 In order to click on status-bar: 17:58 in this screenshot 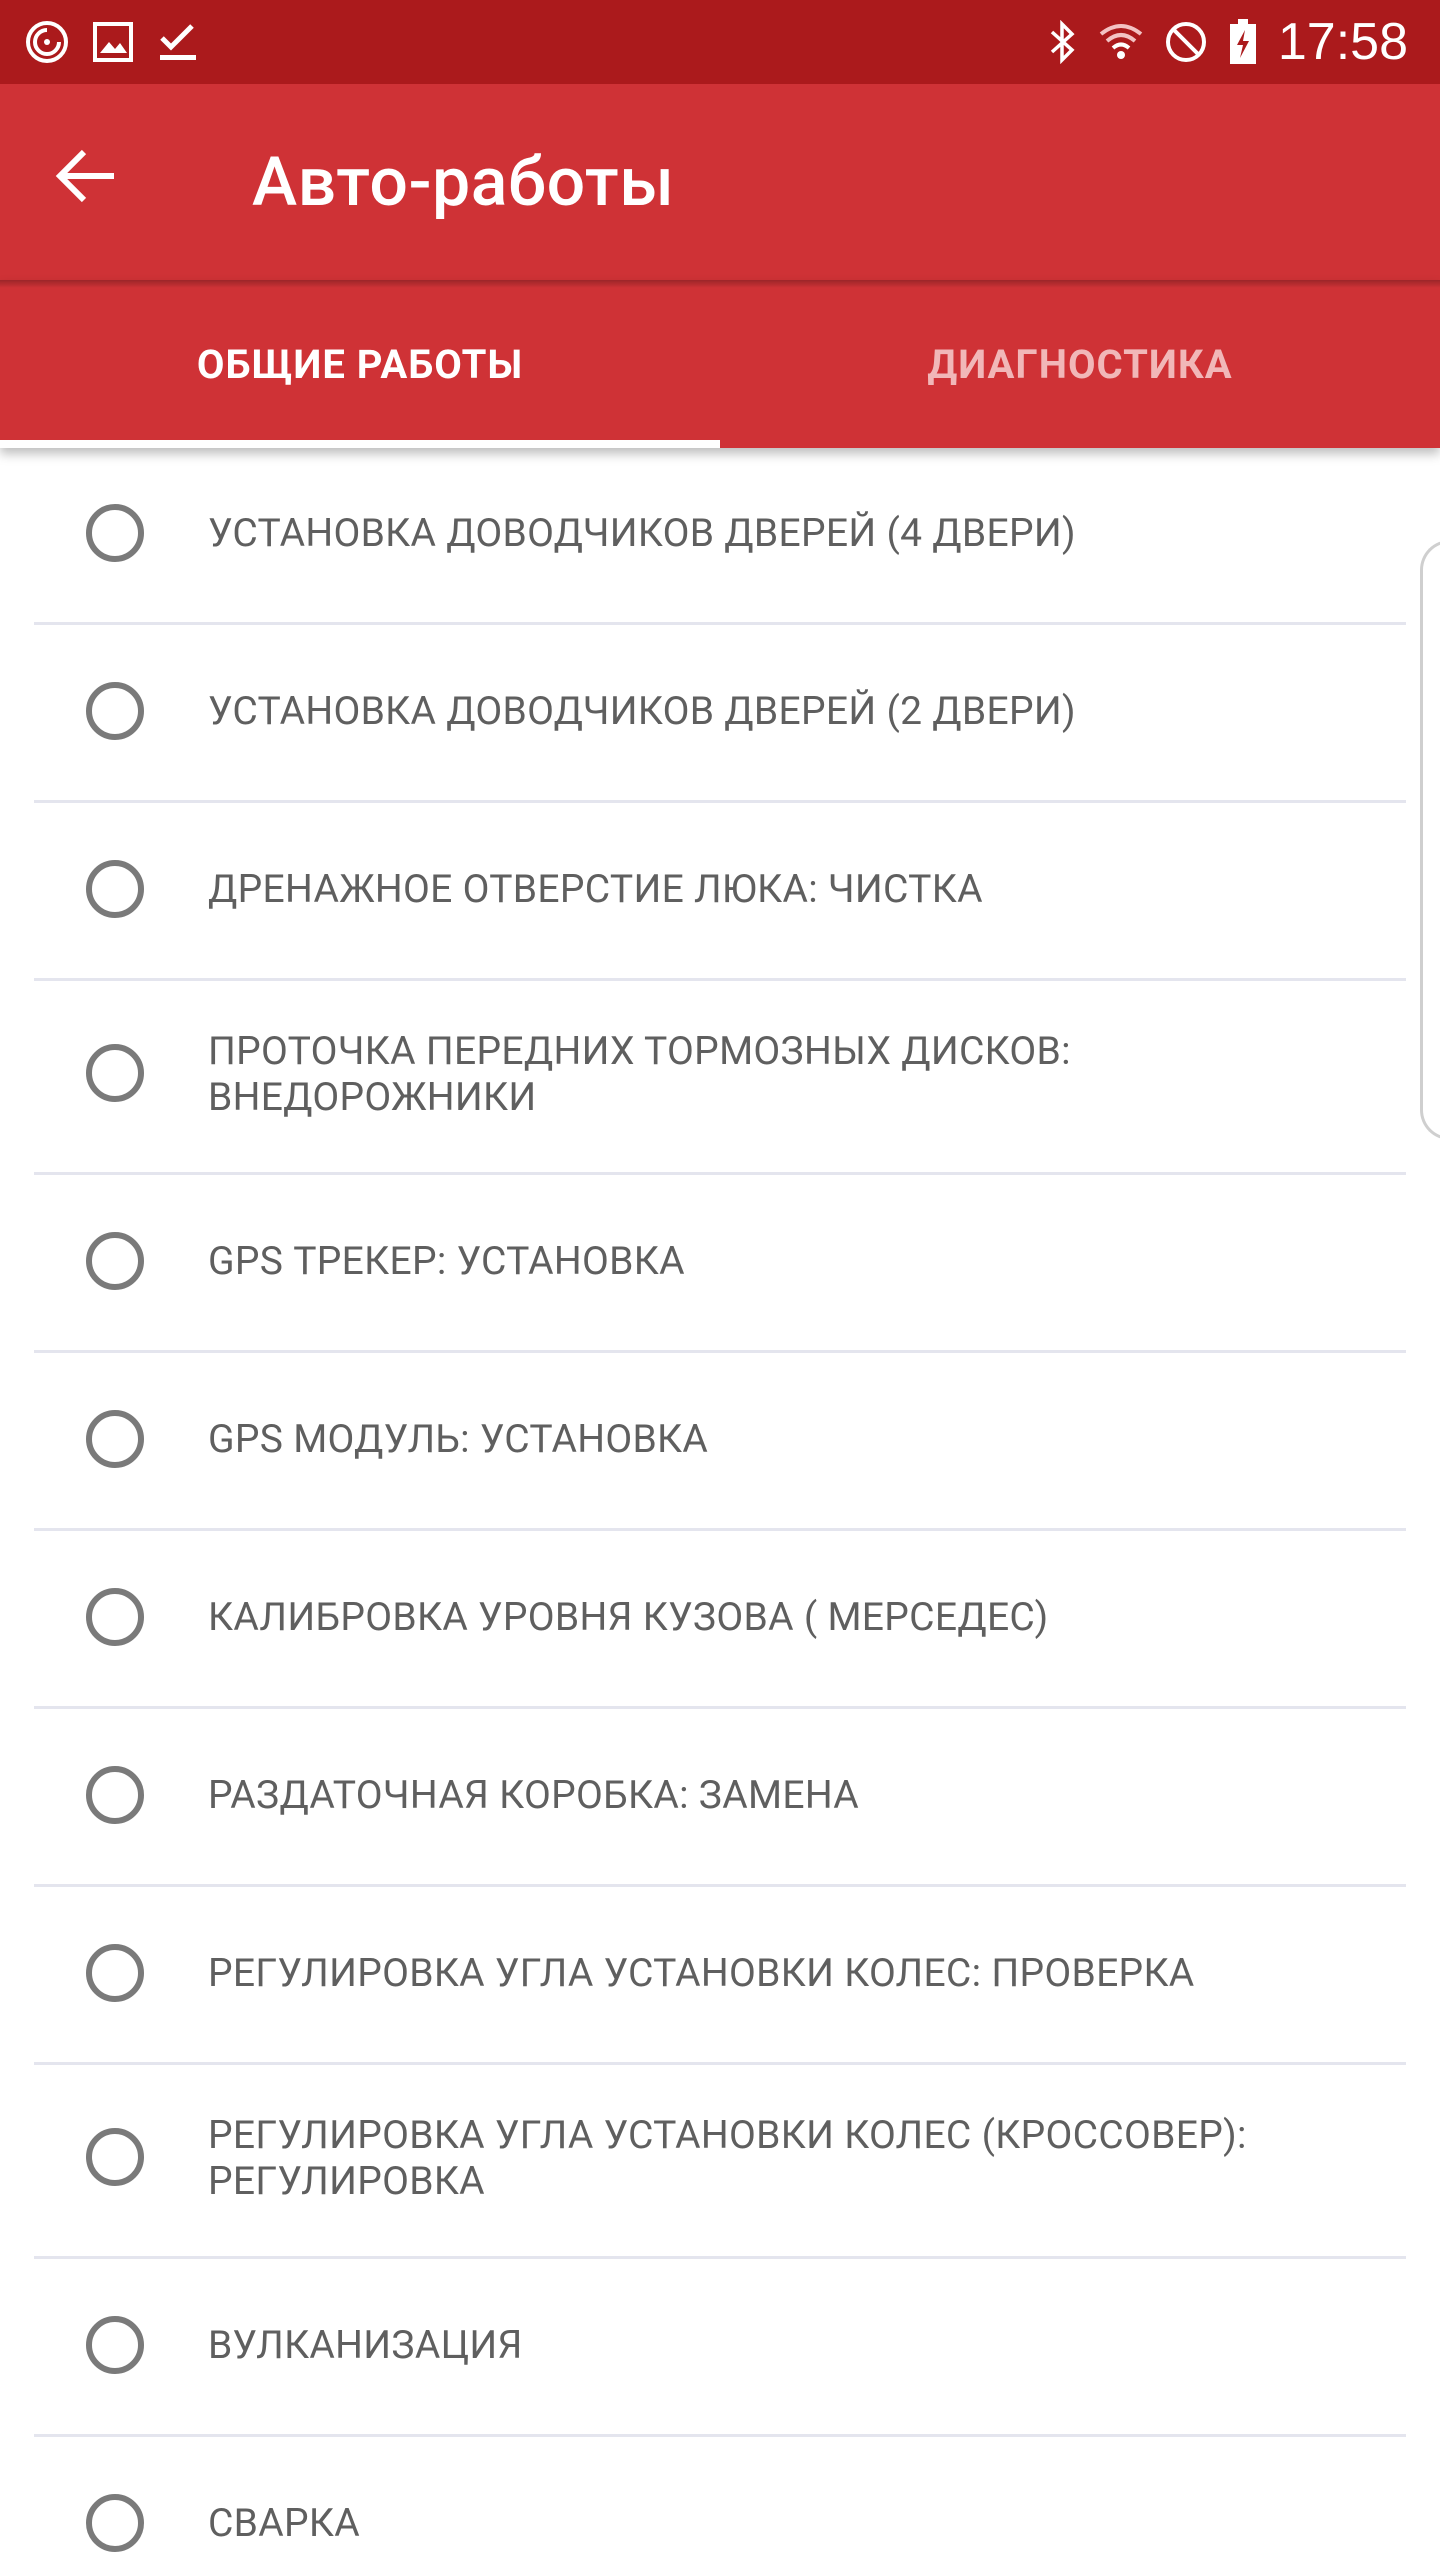, I will do `click(720, 42)`.